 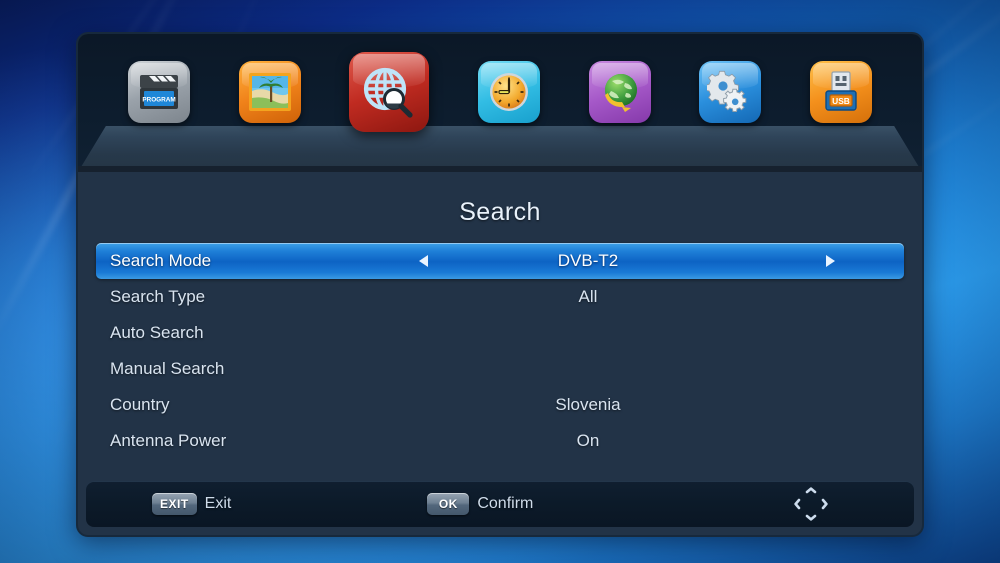 I want to click on exit-key-badge: EXIT, so click(x=174, y=504).